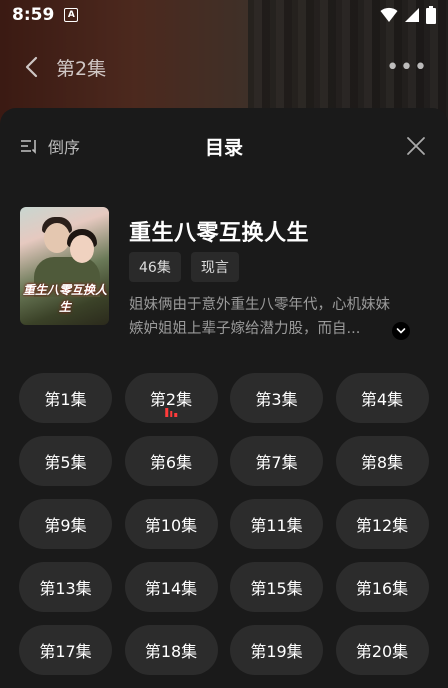  I want to click on close-icon, so click(416, 146).